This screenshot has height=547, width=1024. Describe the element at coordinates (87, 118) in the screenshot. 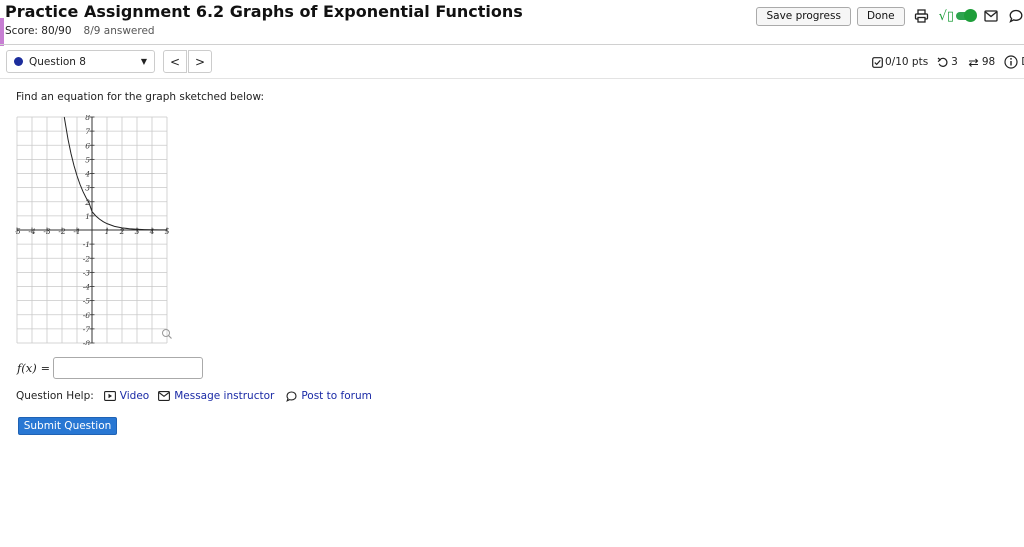

I see `y-tick-label: 8` at that location.